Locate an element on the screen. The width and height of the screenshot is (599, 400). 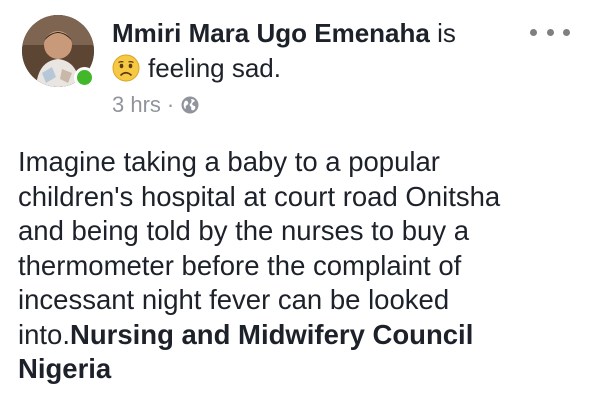
post-body-line: thermometer before the complaint of is located at coordinates (240, 265).